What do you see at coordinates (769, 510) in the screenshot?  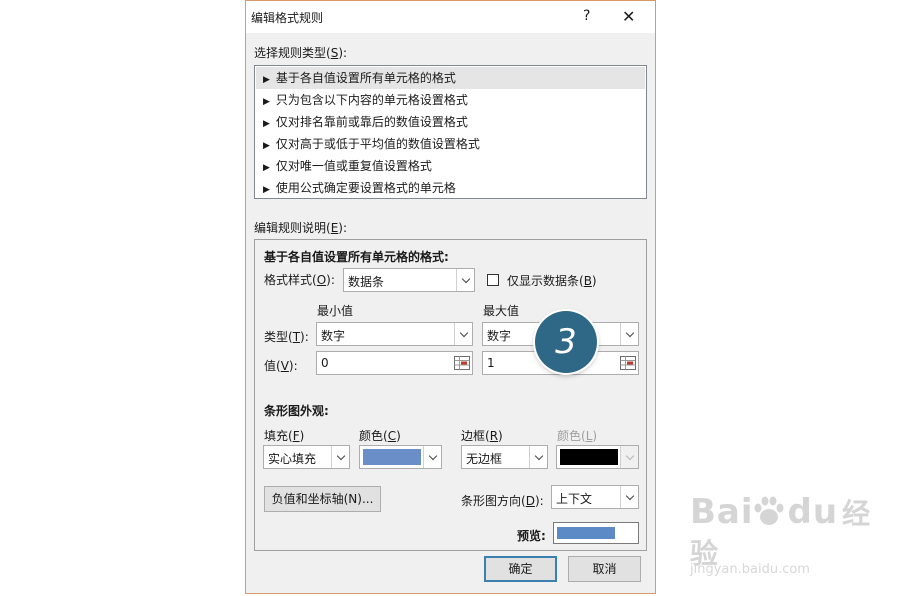 I see `paw-icon` at bounding box center [769, 510].